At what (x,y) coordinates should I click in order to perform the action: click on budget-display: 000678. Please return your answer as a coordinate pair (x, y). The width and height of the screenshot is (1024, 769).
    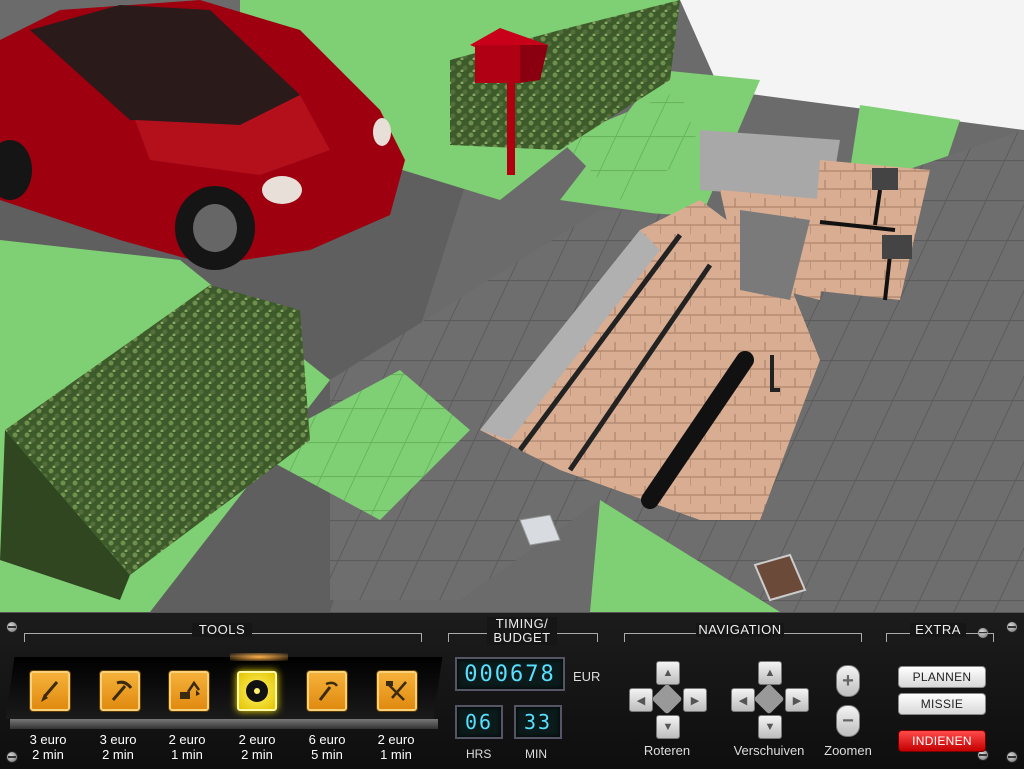
    Looking at the image, I should click on (510, 674).